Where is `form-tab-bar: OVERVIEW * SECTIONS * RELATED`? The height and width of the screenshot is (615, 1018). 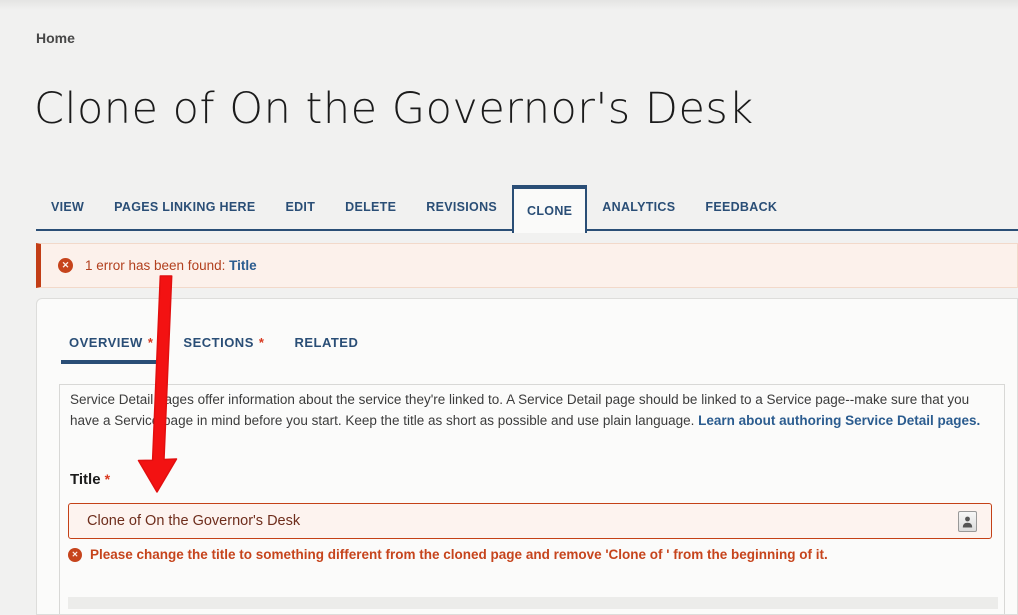 form-tab-bar: OVERVIEW * SECTIONS * RELATED is located at coordinates (220, 347).